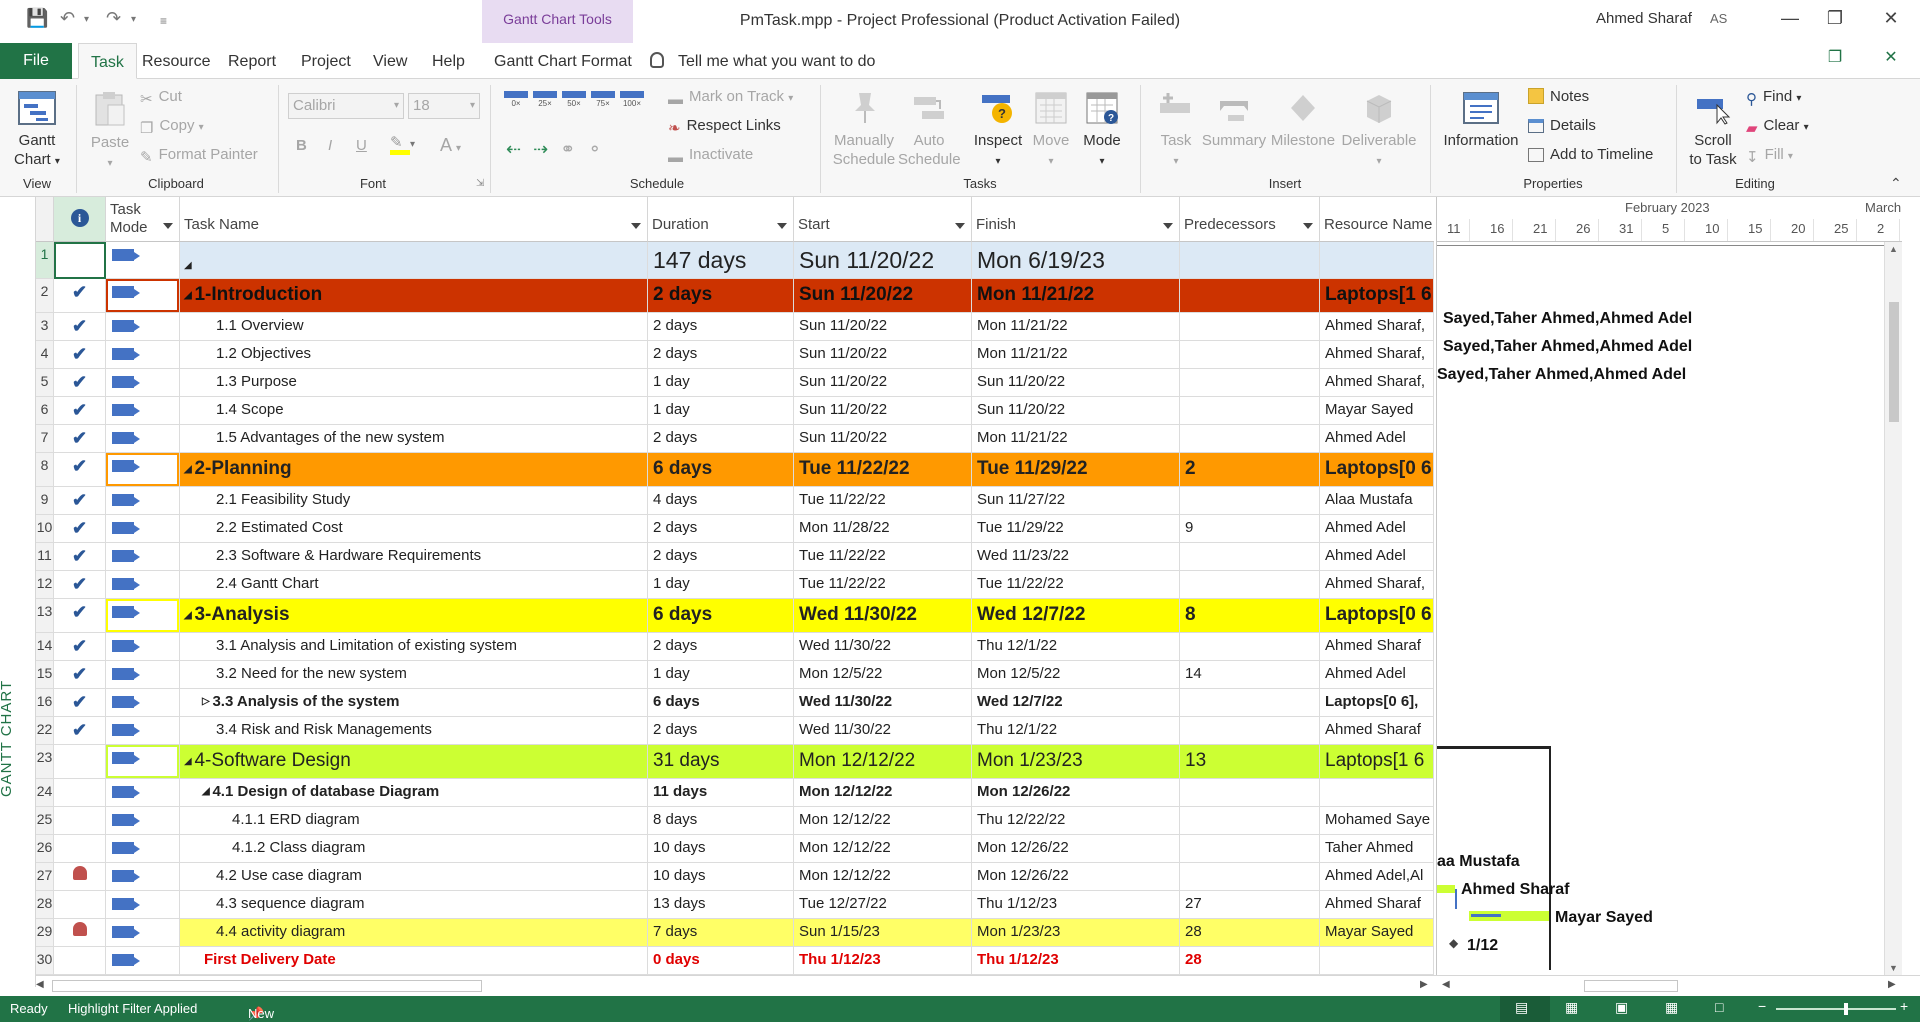  I want to click on predecessors-cell: 27, so click(1250, 905).